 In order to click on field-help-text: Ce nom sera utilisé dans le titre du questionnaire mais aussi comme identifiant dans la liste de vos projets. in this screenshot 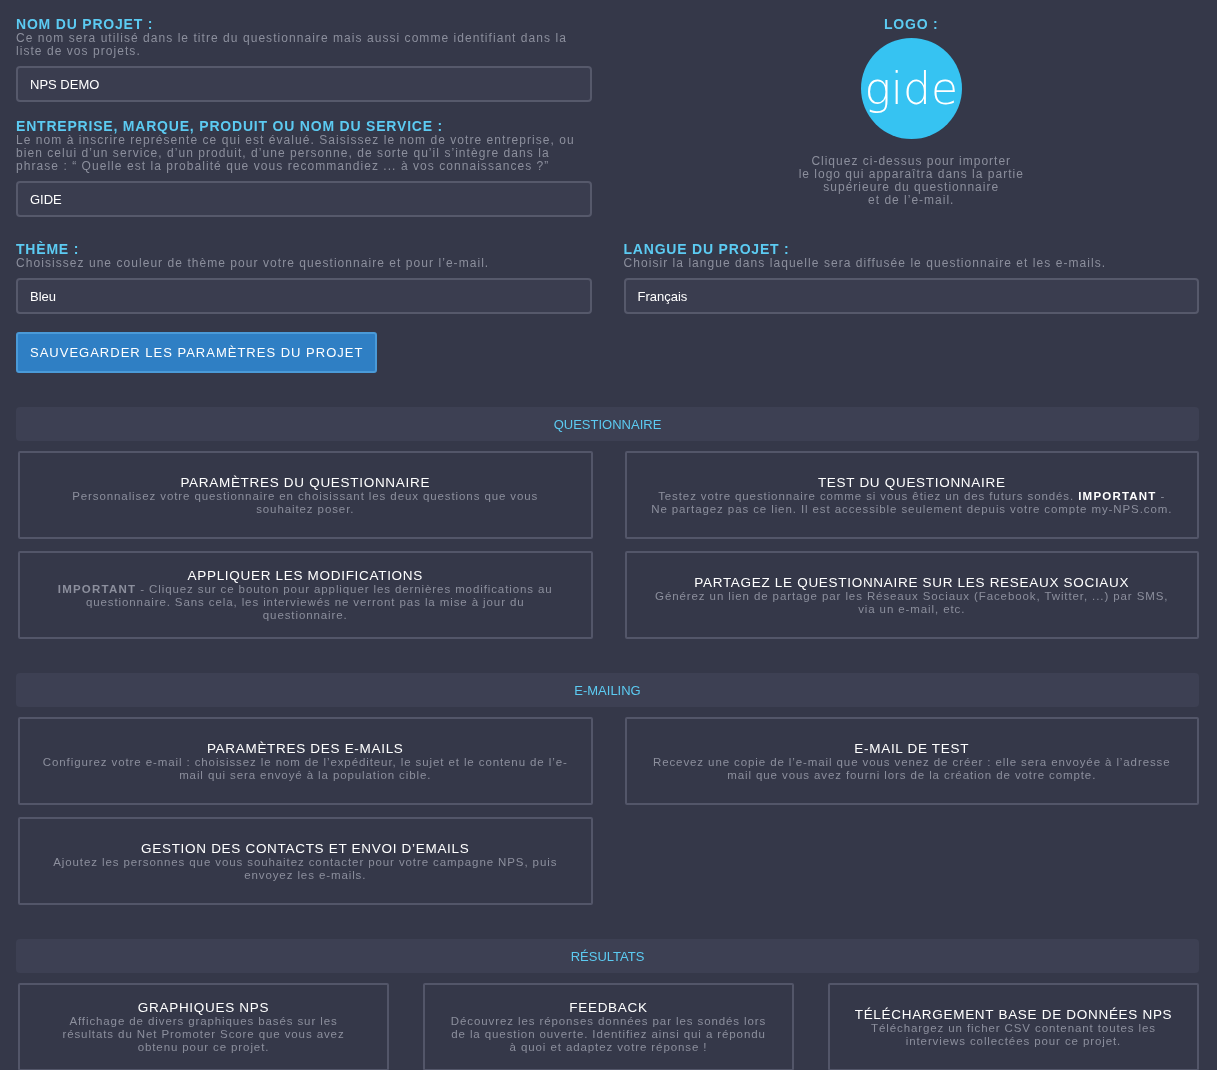, I will do `click(292, 45)`.